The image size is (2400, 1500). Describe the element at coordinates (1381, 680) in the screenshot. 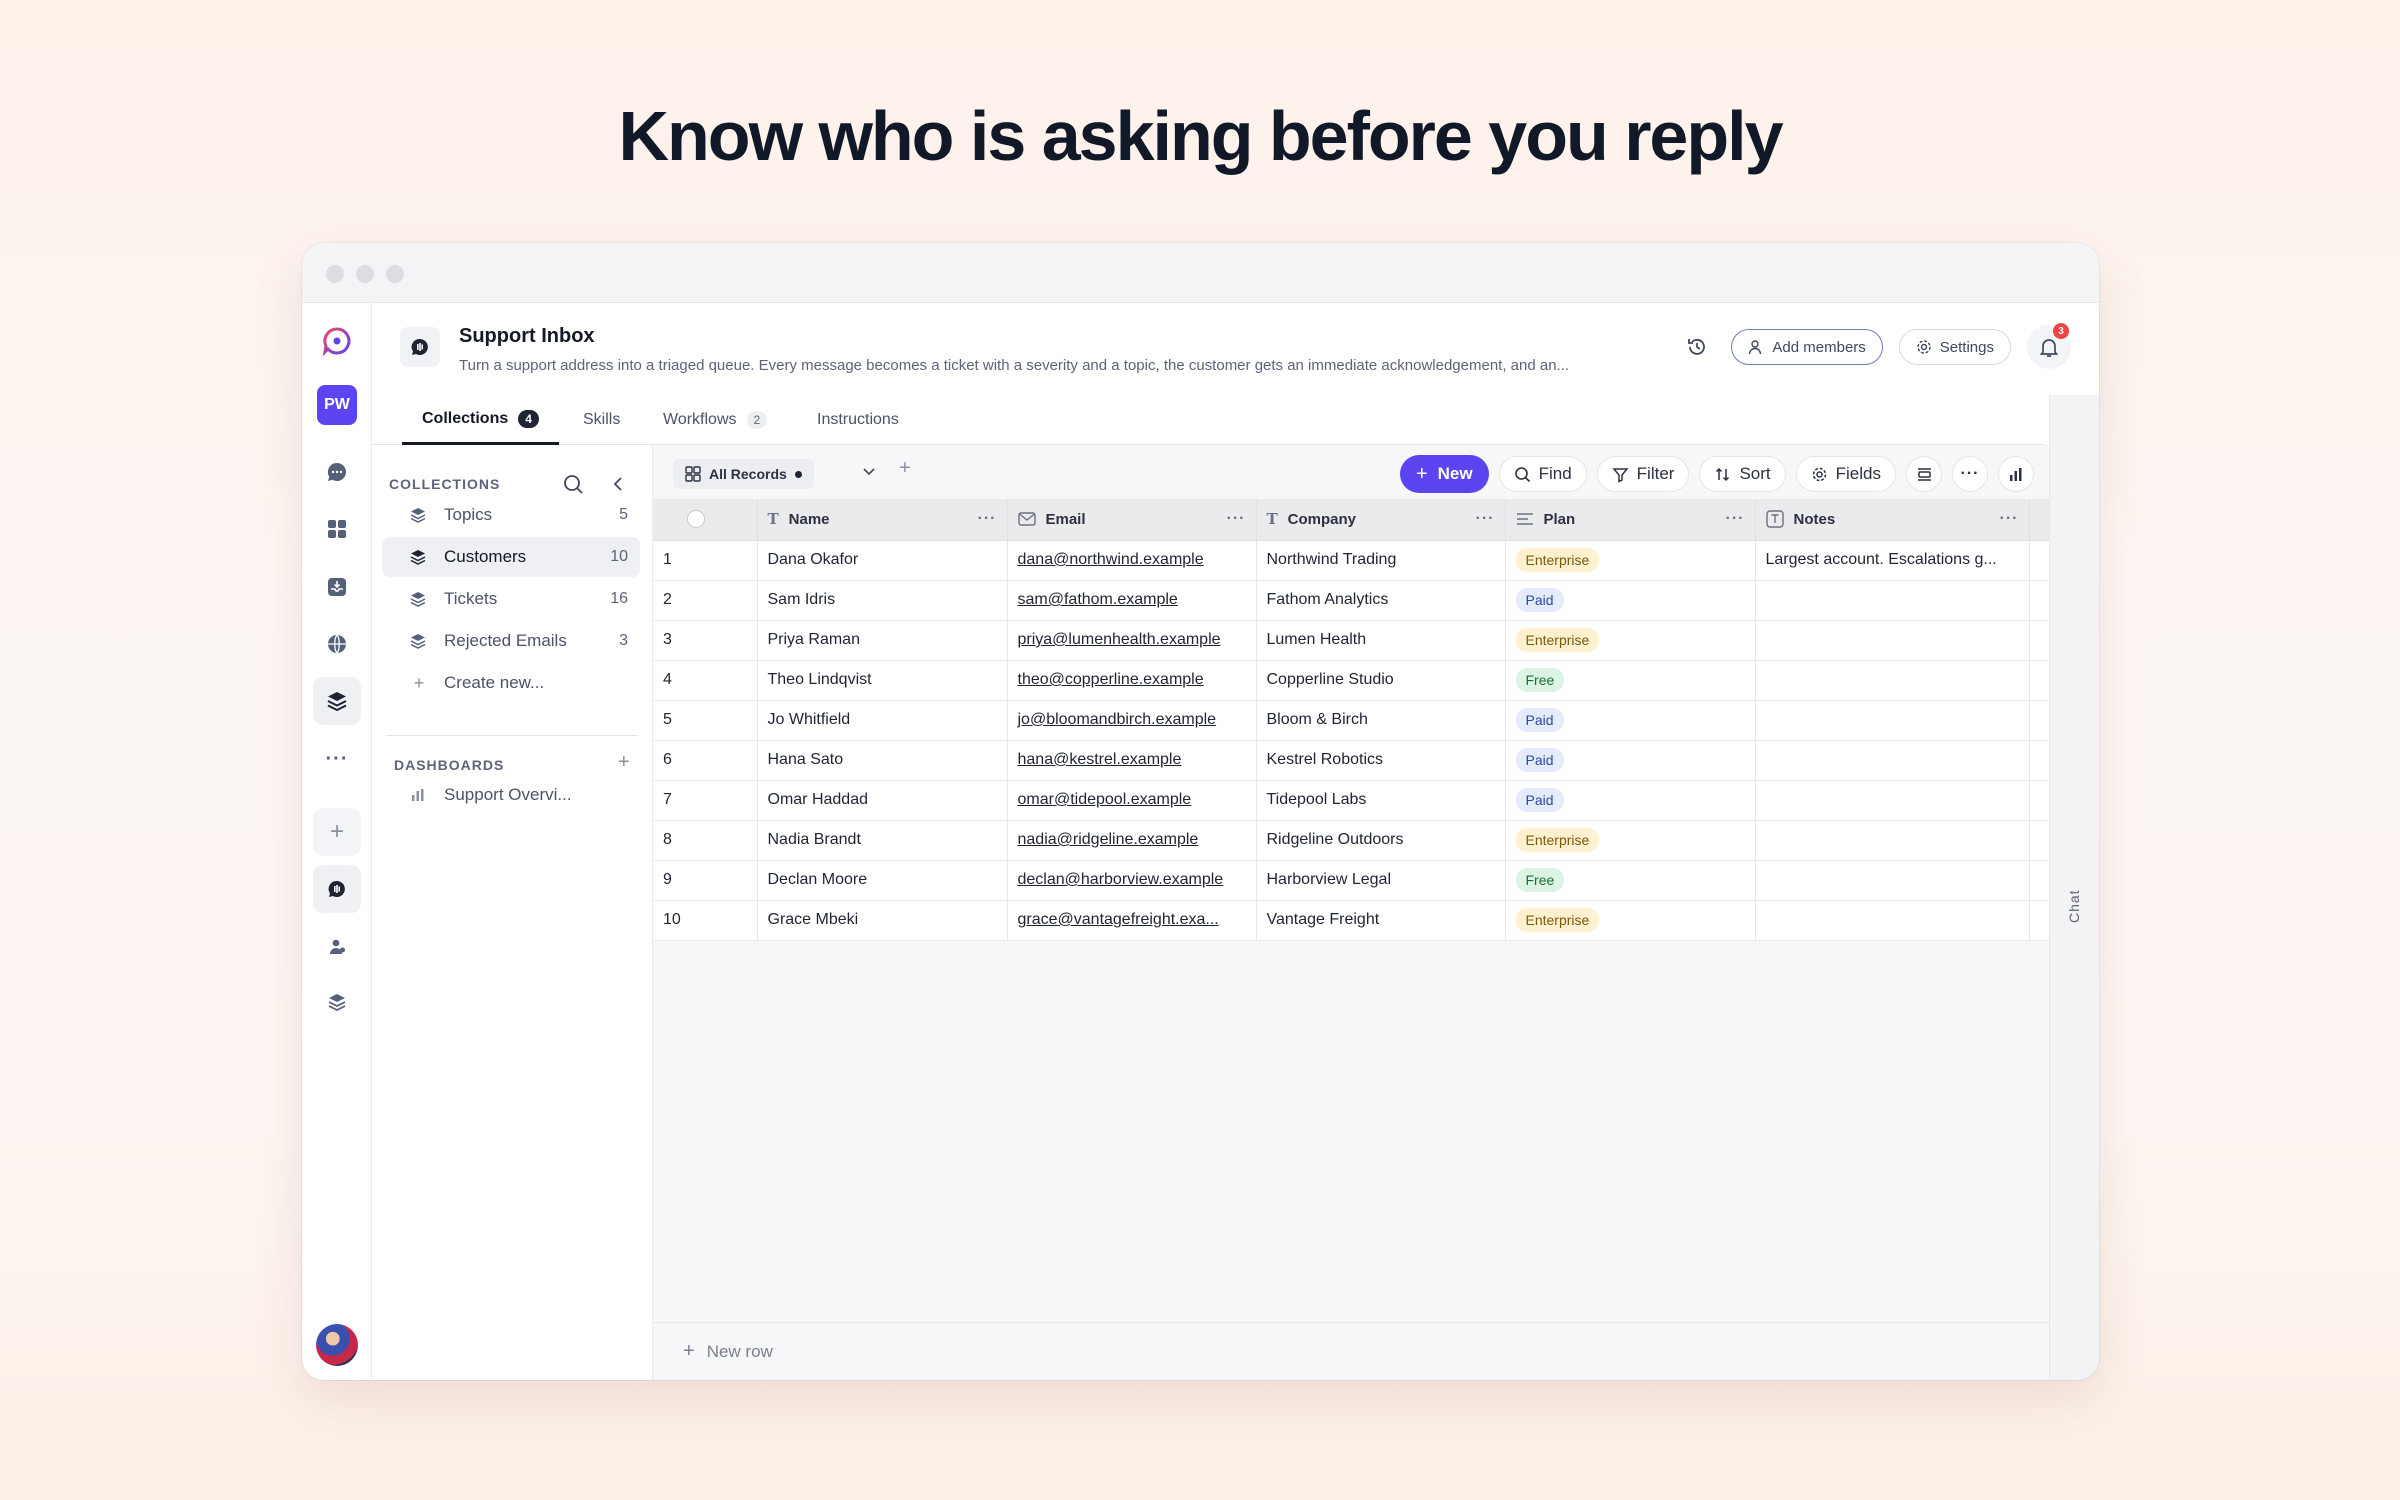

I see `company-cell: Copperline Studio` at that location.